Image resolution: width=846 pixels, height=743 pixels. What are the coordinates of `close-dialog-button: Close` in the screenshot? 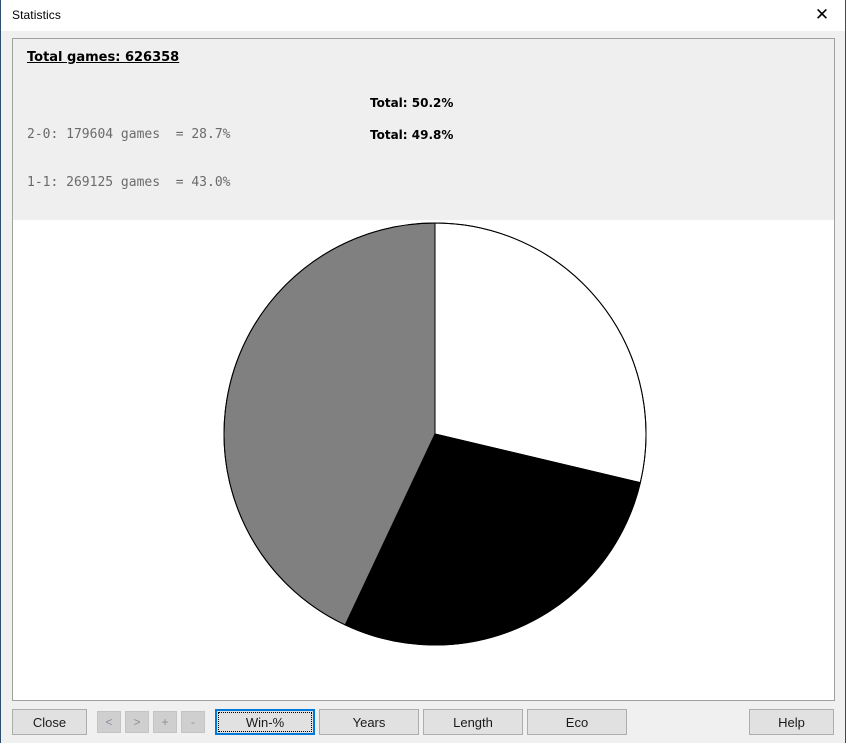 It's located at (49, 722).